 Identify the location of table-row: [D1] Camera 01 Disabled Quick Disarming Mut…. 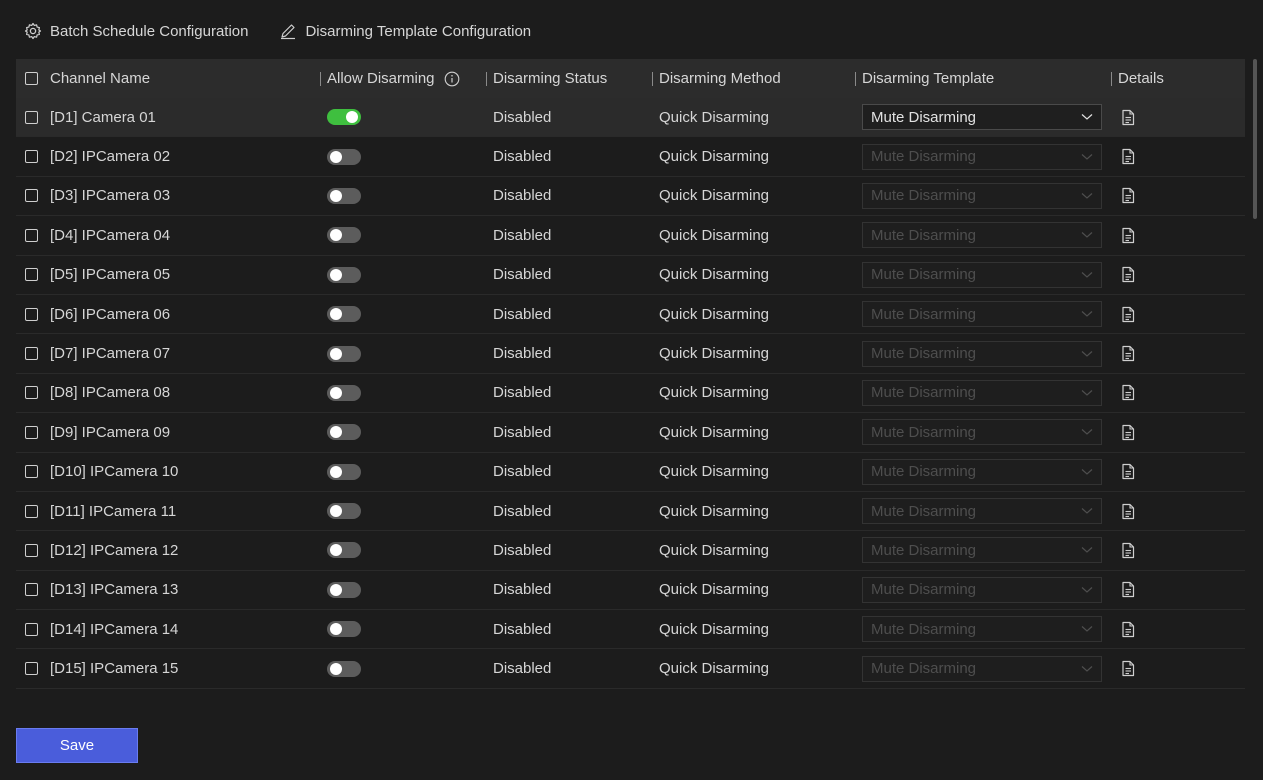
(630, 118).